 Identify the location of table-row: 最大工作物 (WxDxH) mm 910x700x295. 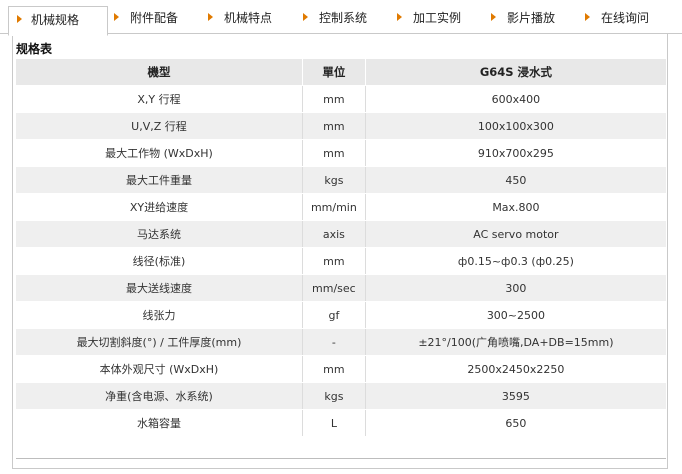
(341, 153).